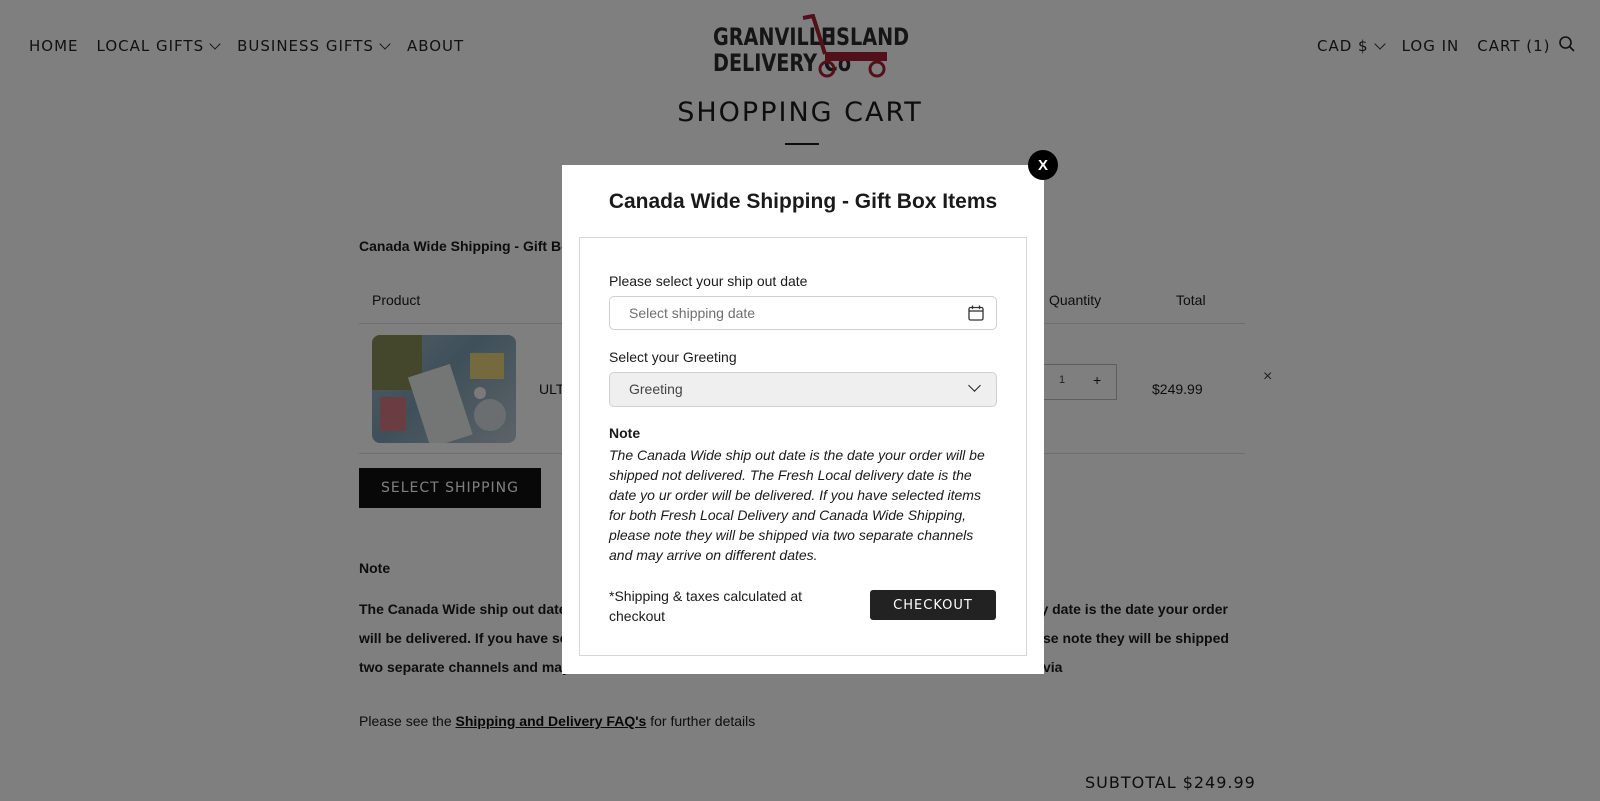 The width and height of the screenshot is (1600, 801). Describe the element at coordinates (933, 605) in the screenshot. I see `checkout-button: CHECKOUT` at that location.